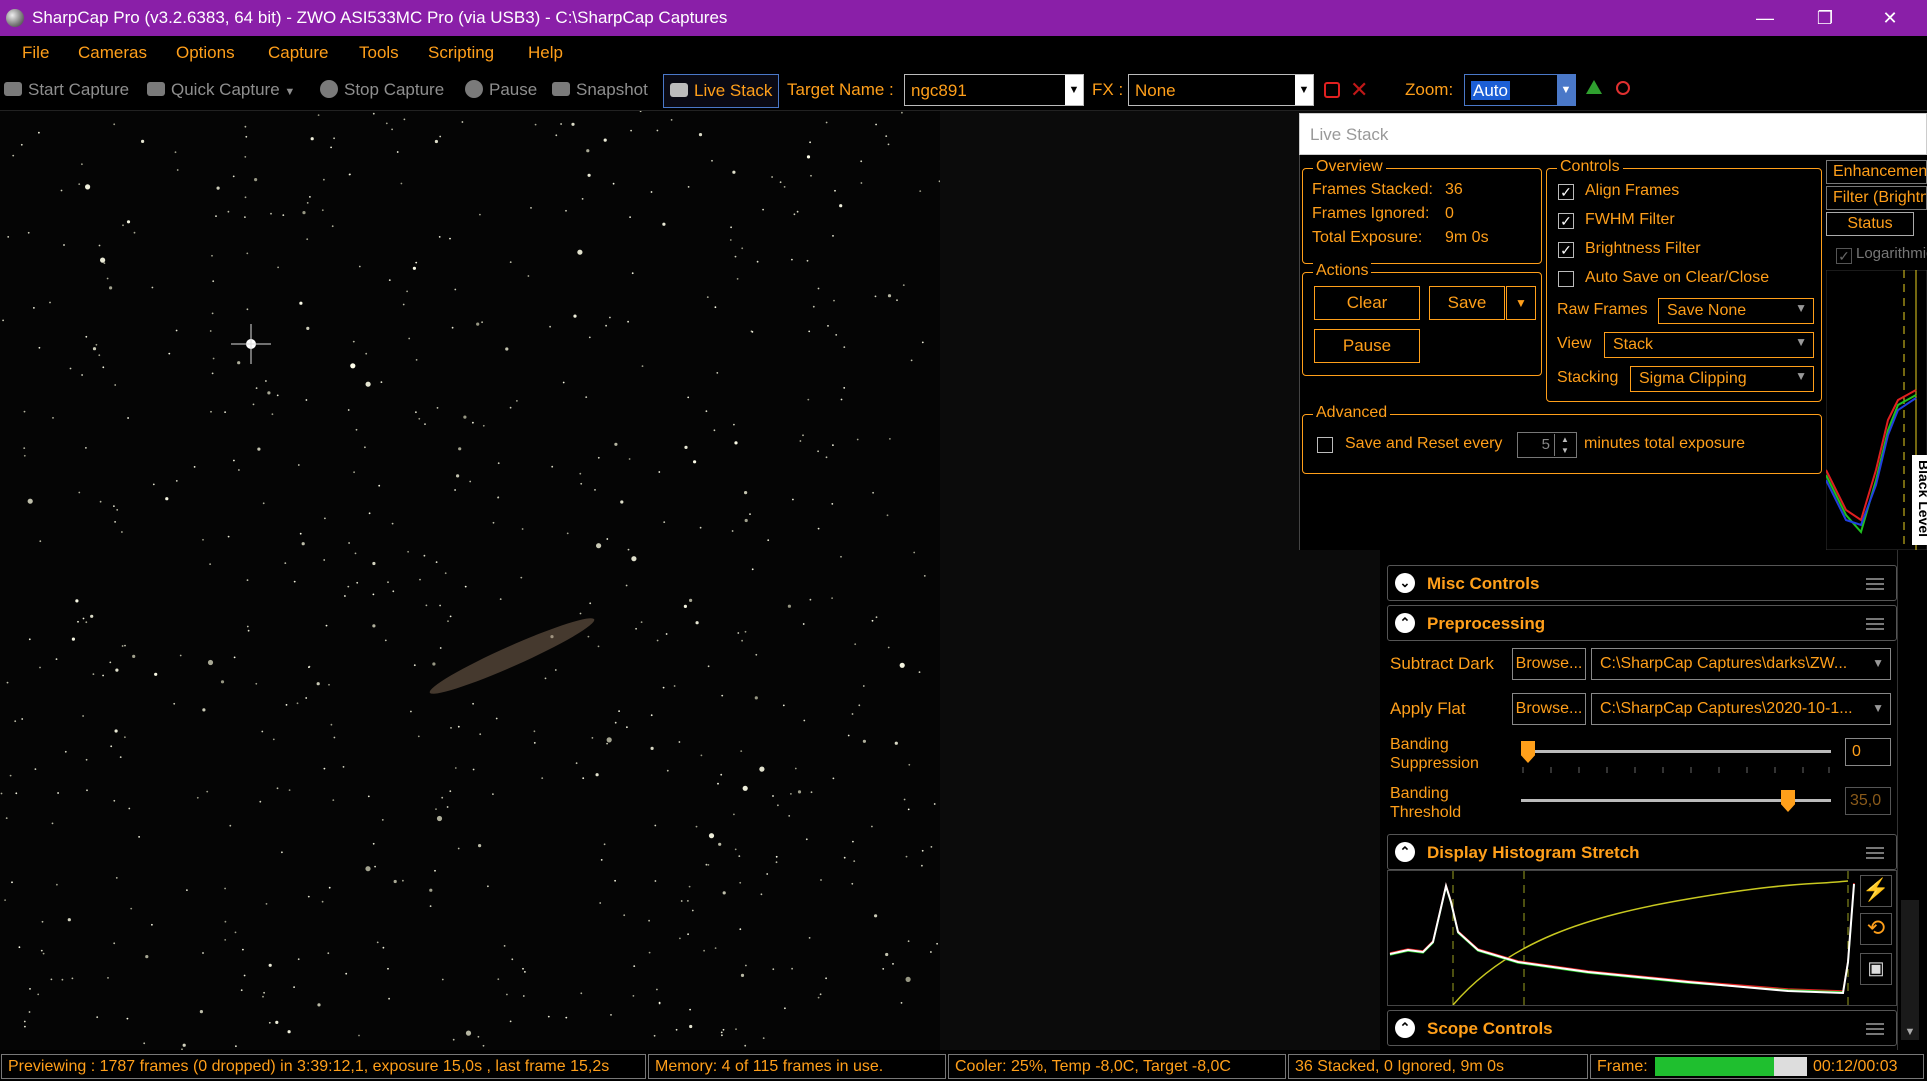 This screenshot has height=1081, width=1927. Describe the element at coordinates (1566, 221) in the screenshot. I see `fwhm-filter-checkbox: ✓` at that location.